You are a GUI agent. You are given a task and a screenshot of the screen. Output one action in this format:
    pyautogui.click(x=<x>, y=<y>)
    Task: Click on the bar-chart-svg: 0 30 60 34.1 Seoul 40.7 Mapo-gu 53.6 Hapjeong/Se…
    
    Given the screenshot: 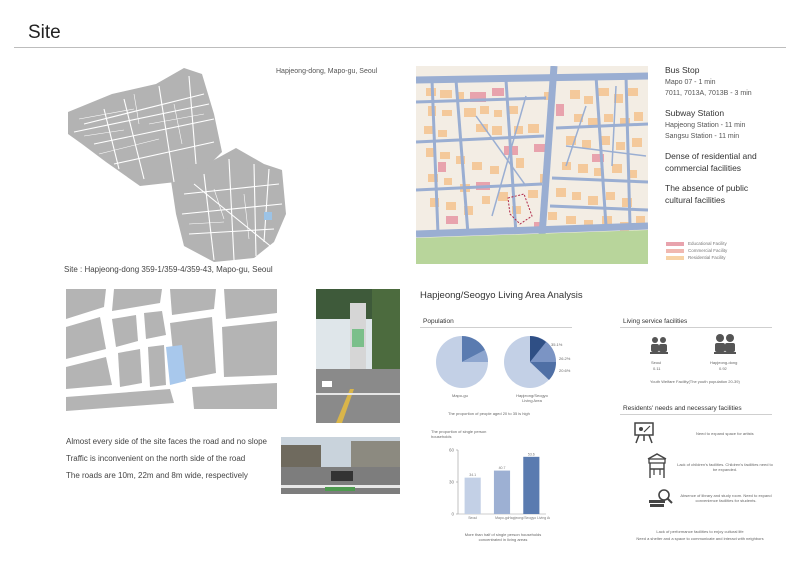 What is the action you would take?
    pyautogui.click(x=499, y=484)
    